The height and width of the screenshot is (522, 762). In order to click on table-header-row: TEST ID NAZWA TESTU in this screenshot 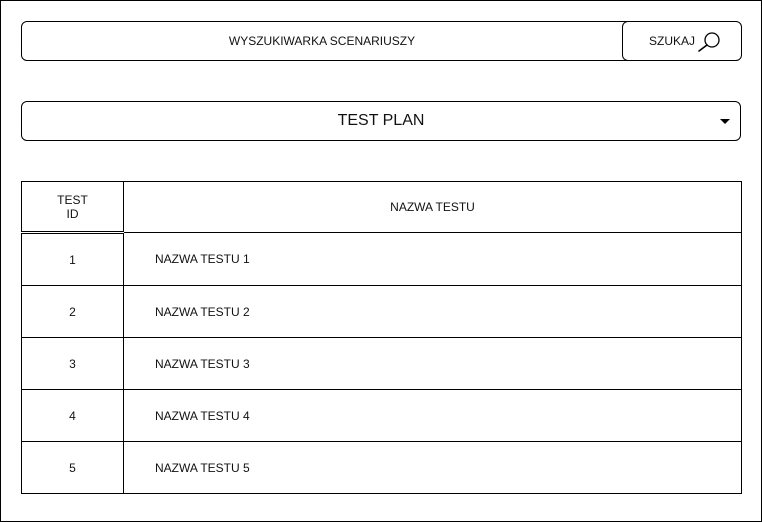, I will do `click(381, 207)`.